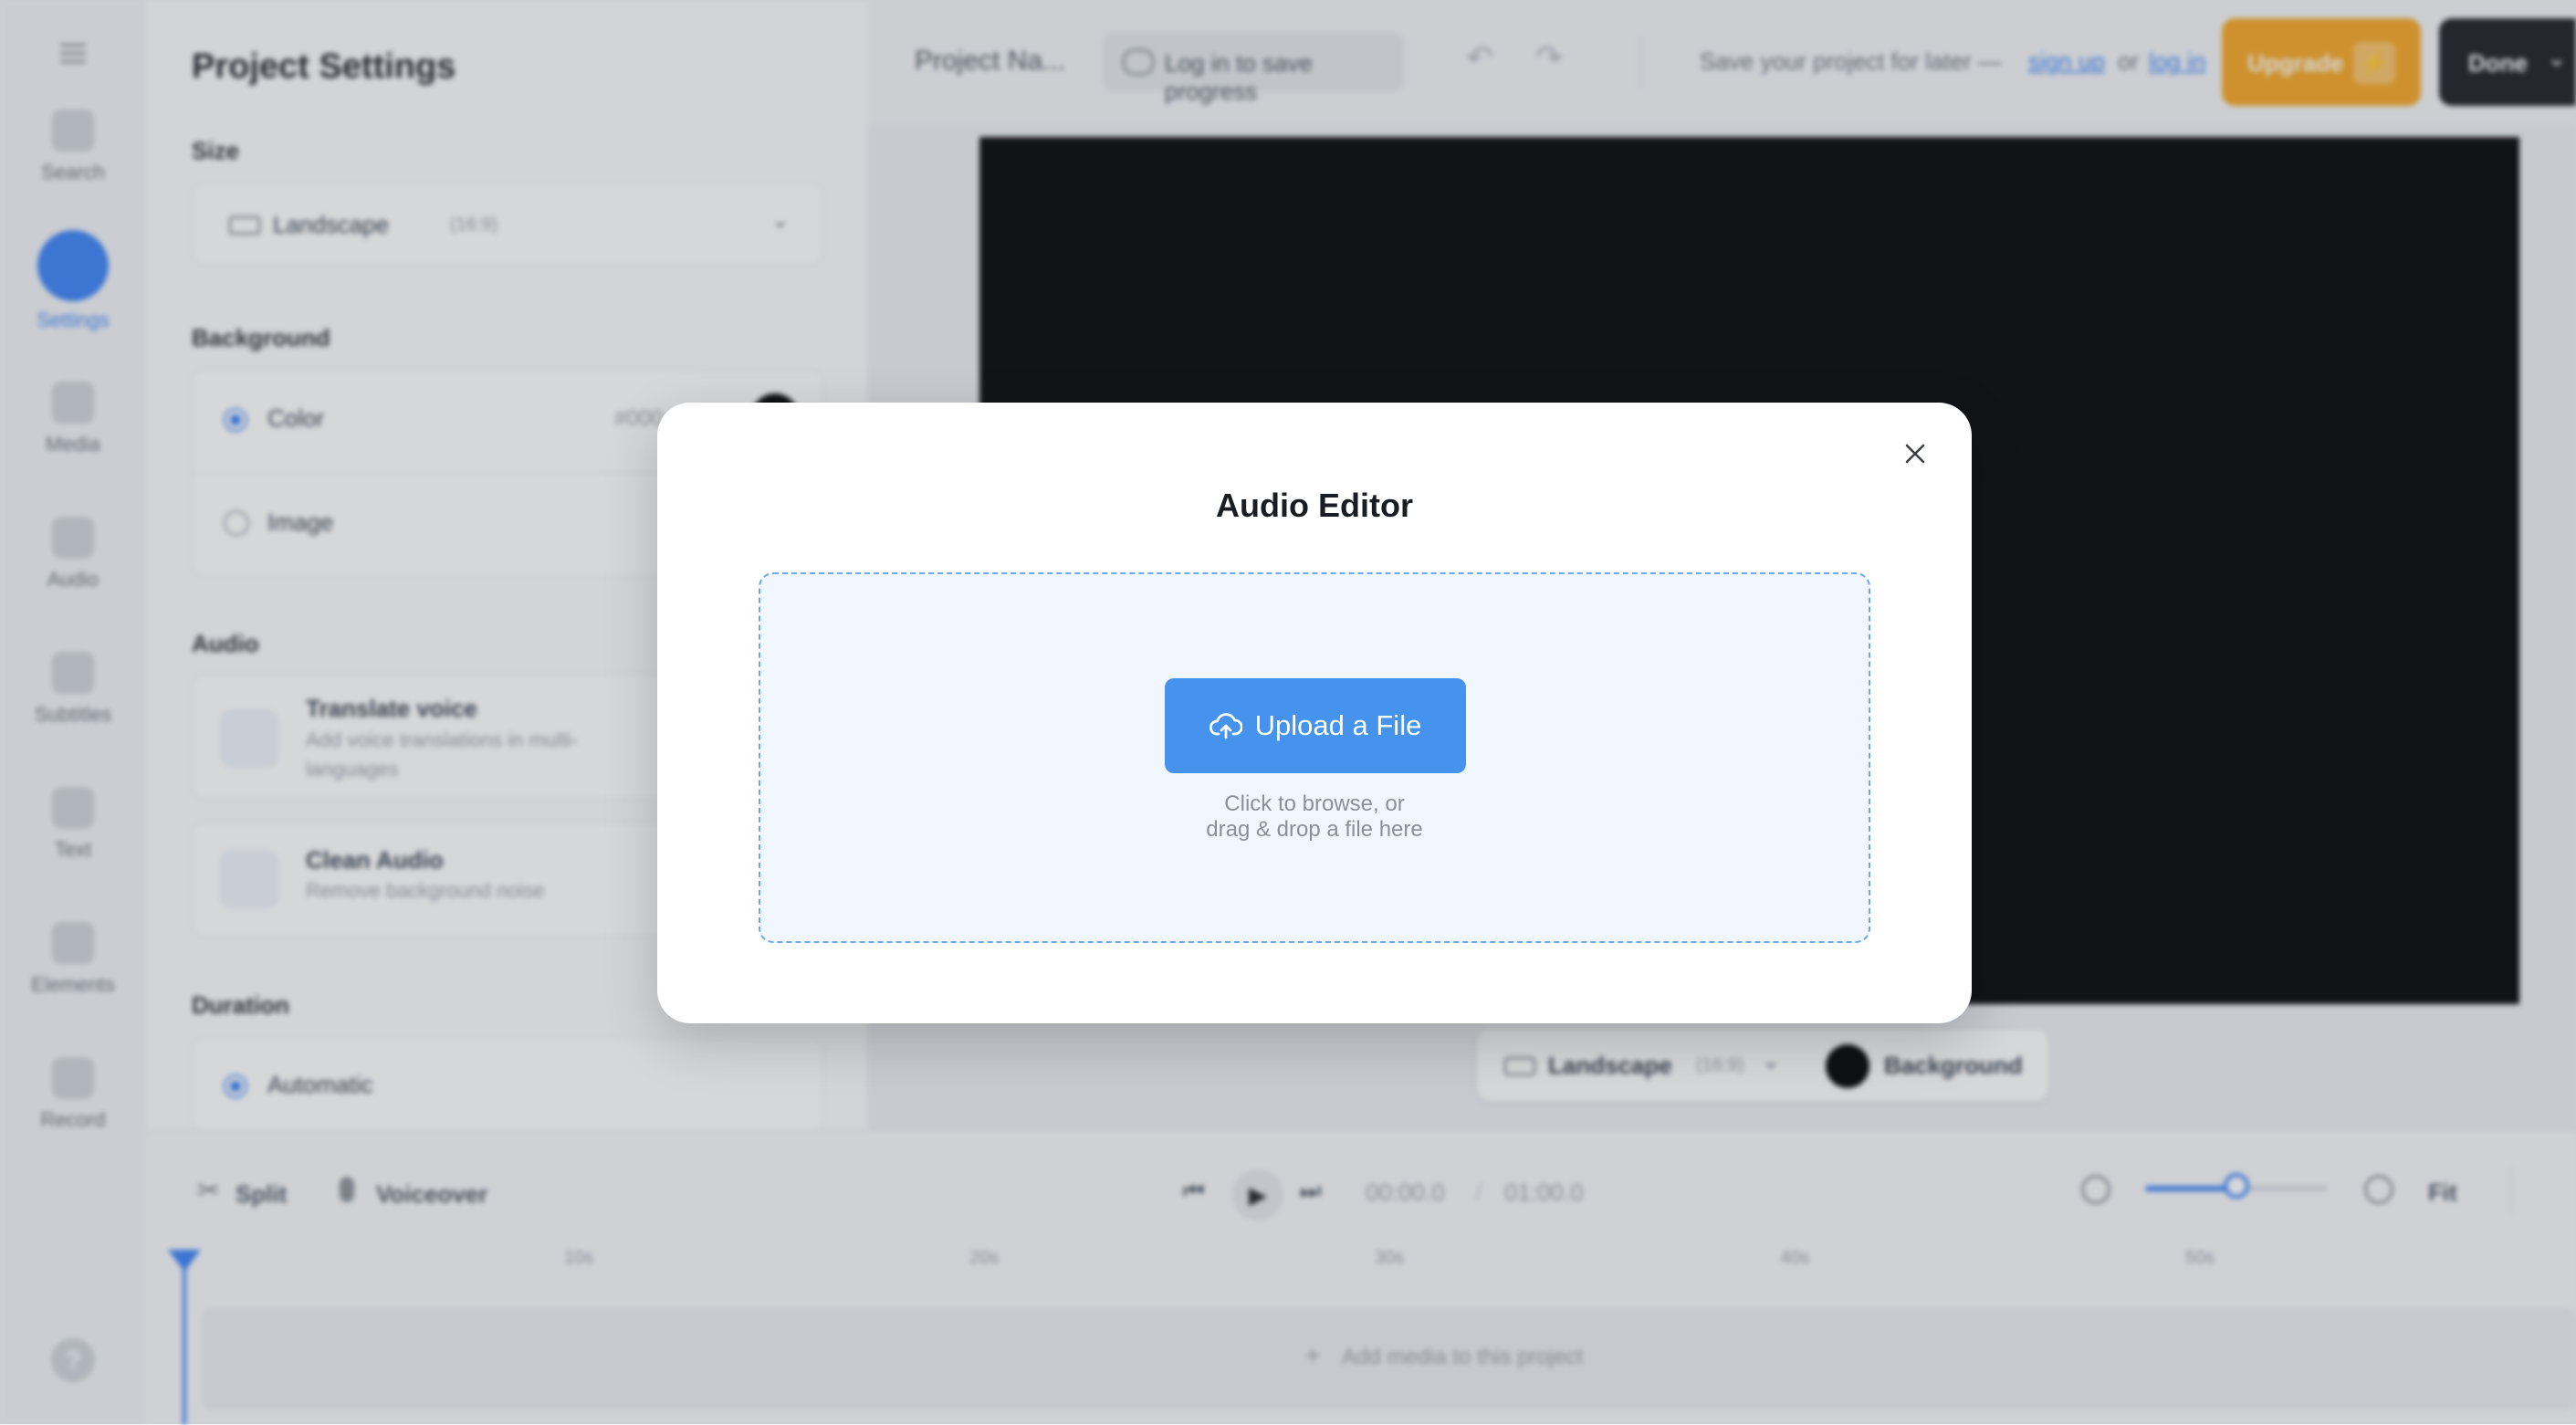 Image resolution: width=2576 pixels, height=1425 pixels. Describe the element at coordinates (1314, 829) in the screenshot. I see `hint-line-2: drag & drop a file here` at that location.